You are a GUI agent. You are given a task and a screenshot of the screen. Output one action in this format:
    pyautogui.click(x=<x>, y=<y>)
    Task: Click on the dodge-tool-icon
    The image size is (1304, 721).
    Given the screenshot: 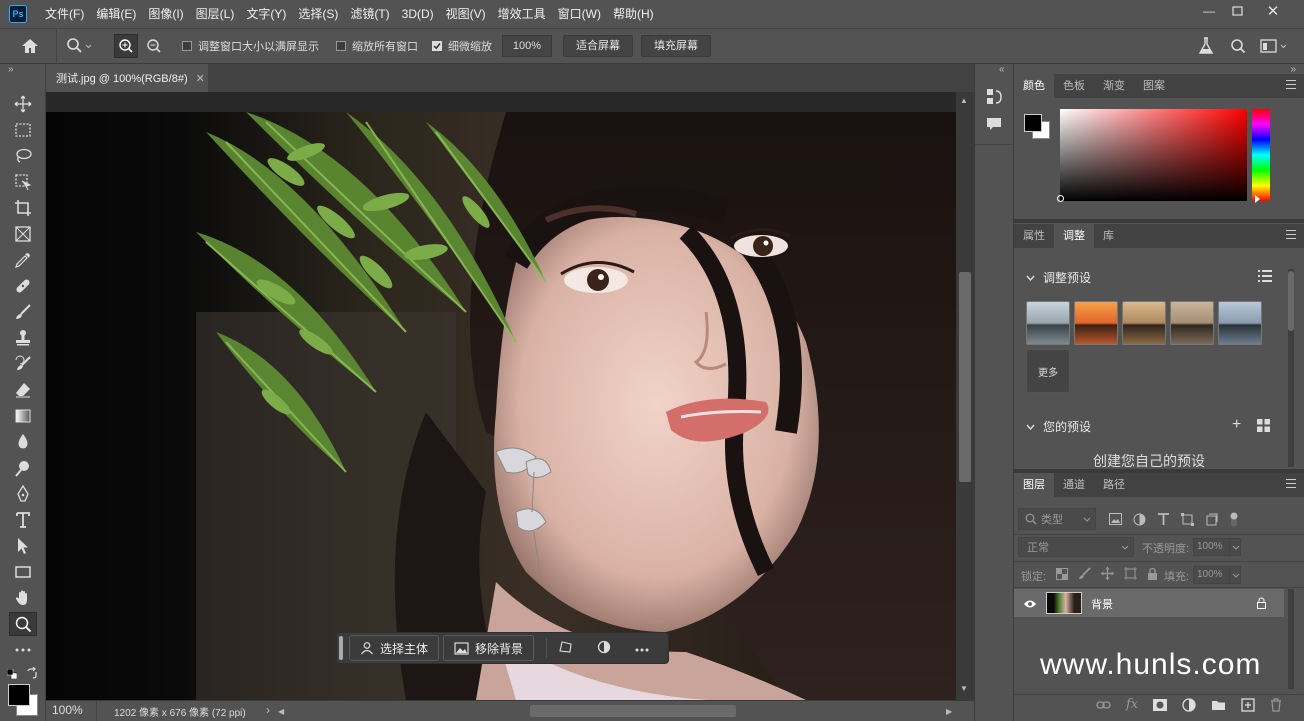 What is the action you would take?
    pyautogui.click(x=23, y=468)
    